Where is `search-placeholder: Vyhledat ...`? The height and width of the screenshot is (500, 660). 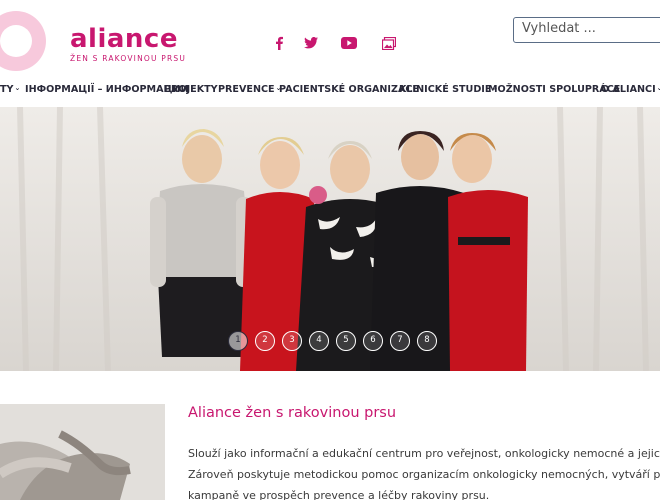
search-placeholder: Vyhledat ... is located at coordinates (559, 28).